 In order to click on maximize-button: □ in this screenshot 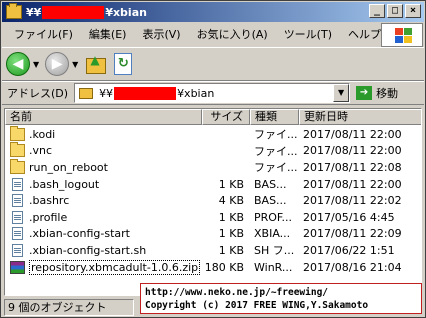, I will do `click(395, 11)`.